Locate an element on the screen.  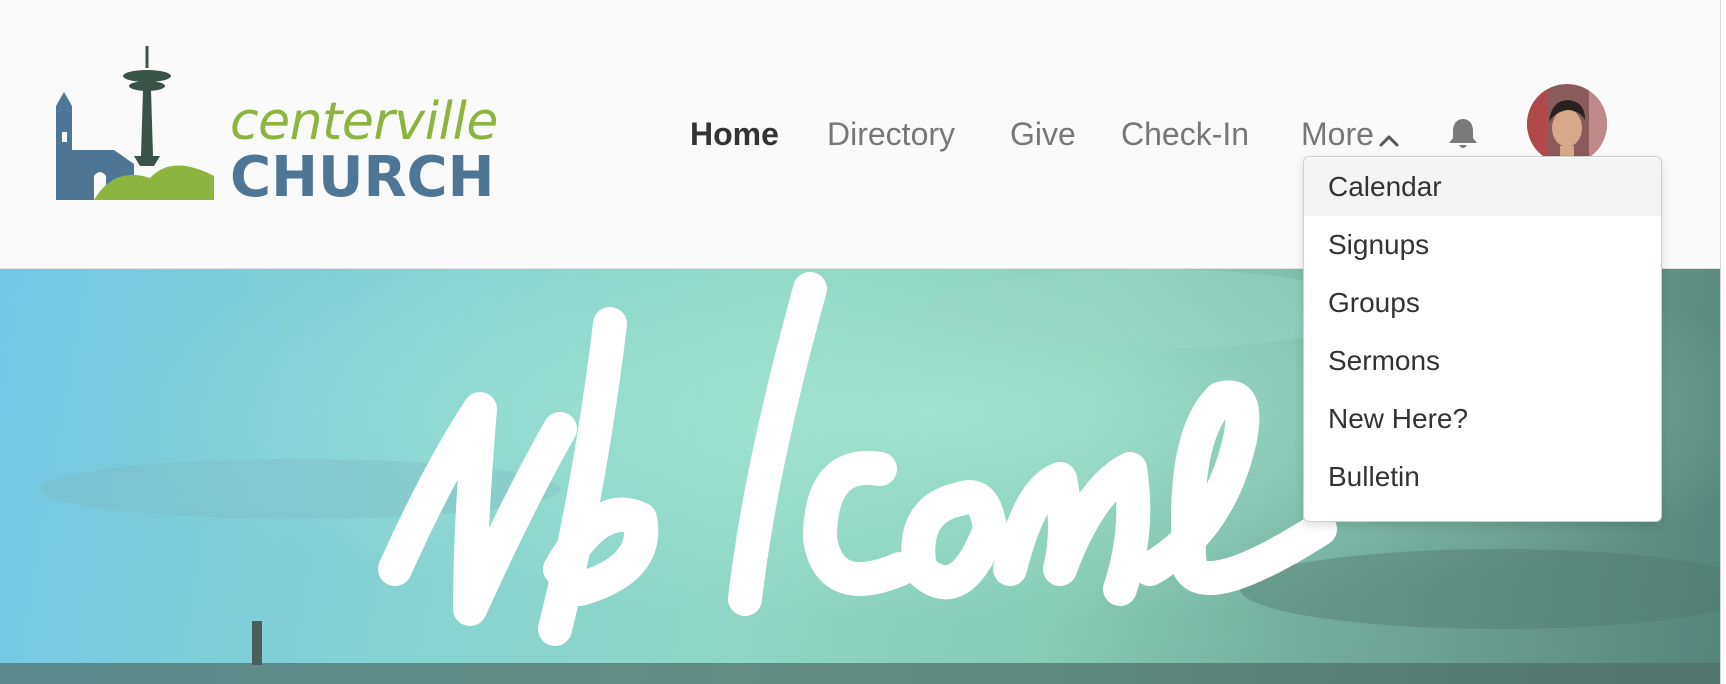
chevron-up-icon is located at coordinates (1389, 137).